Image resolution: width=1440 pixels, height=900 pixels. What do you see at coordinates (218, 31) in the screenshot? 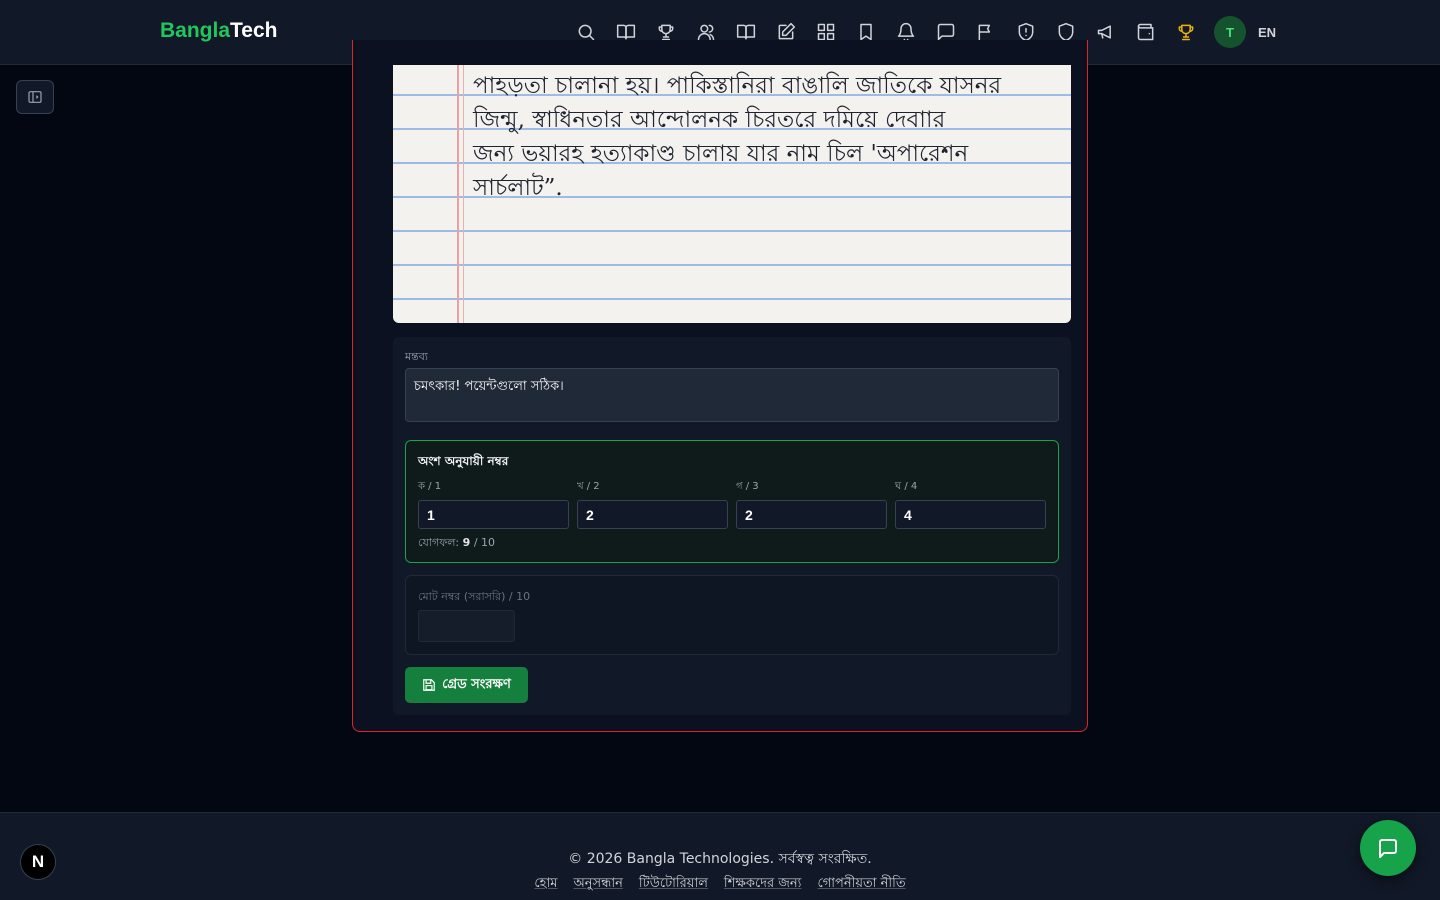
I see `brand-logo: BanglaTech` at bounding box center [218, 31].